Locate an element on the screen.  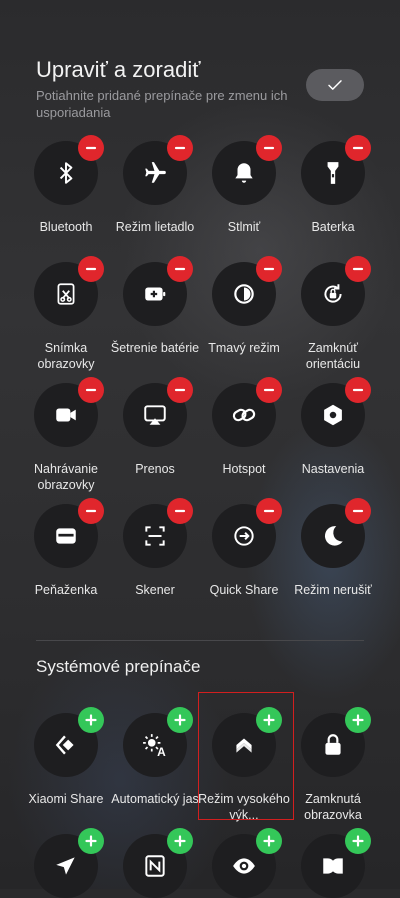
location-icon is located at coordinates (65, 866).